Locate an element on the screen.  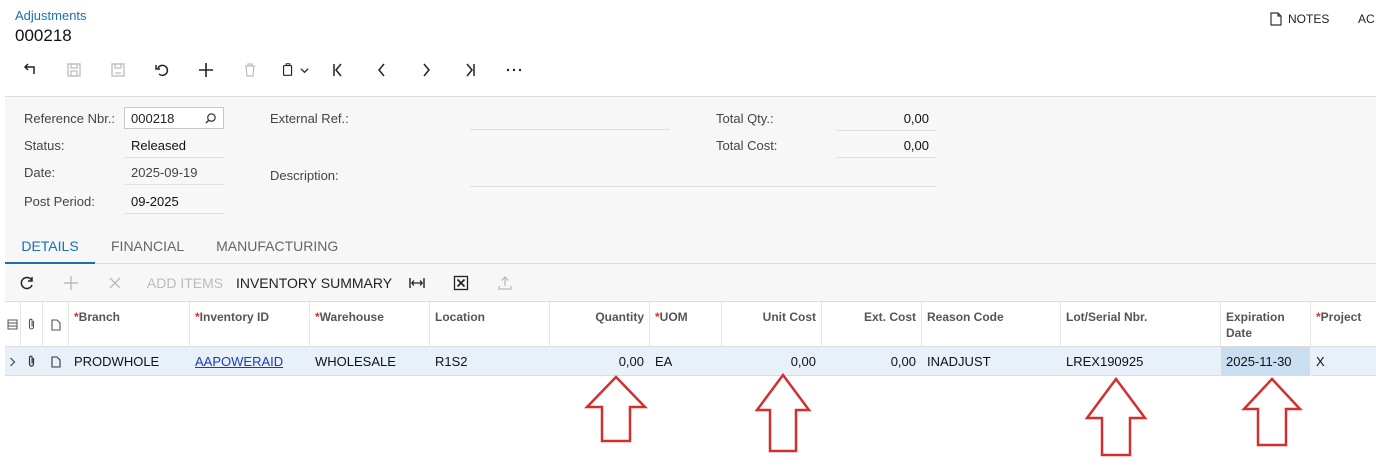
row-selector-header is located at coordinates (13, 324).